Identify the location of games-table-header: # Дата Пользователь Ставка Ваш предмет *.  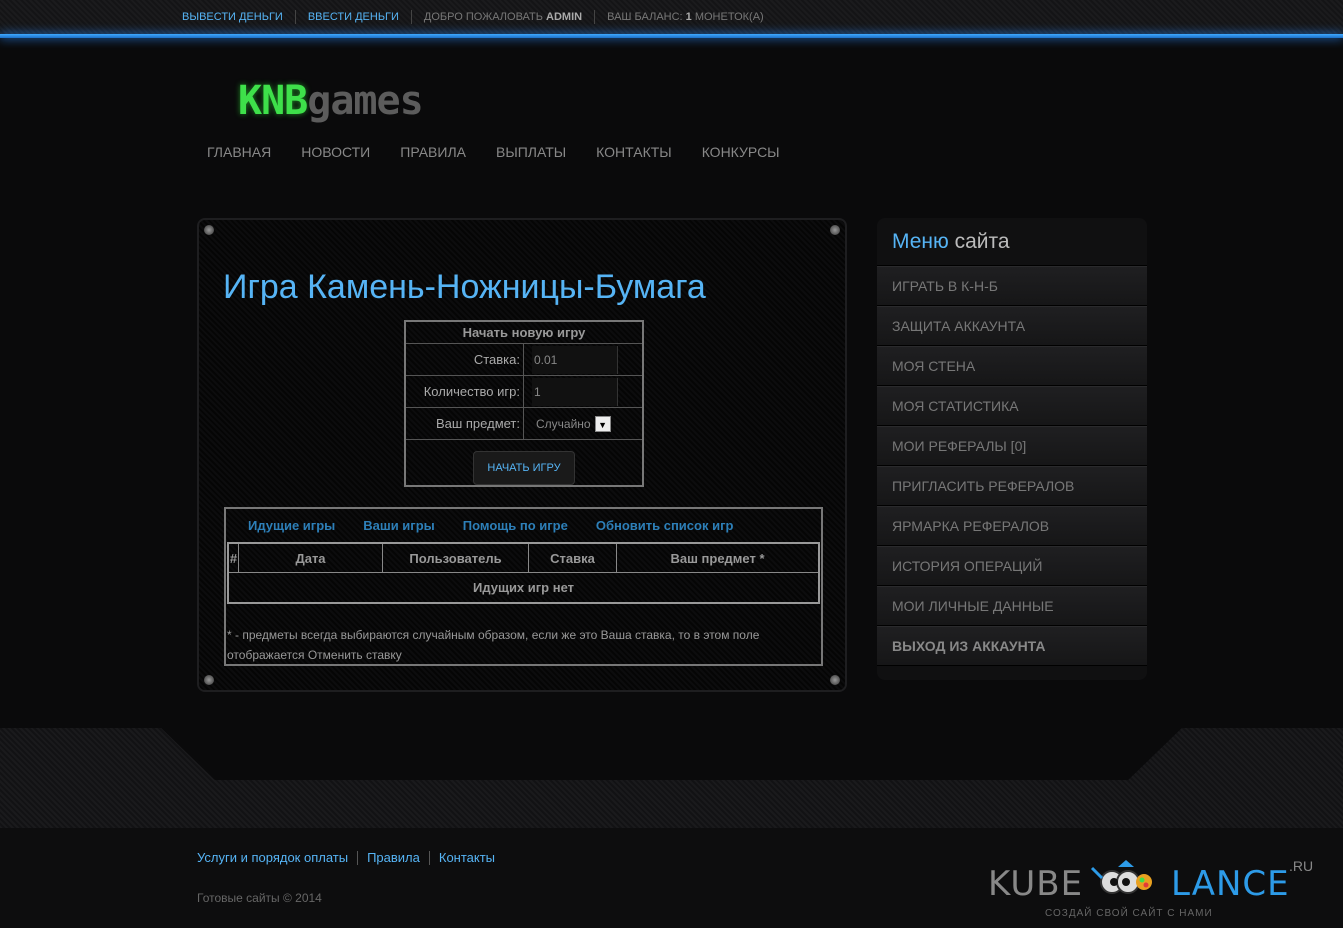
(523, 558).